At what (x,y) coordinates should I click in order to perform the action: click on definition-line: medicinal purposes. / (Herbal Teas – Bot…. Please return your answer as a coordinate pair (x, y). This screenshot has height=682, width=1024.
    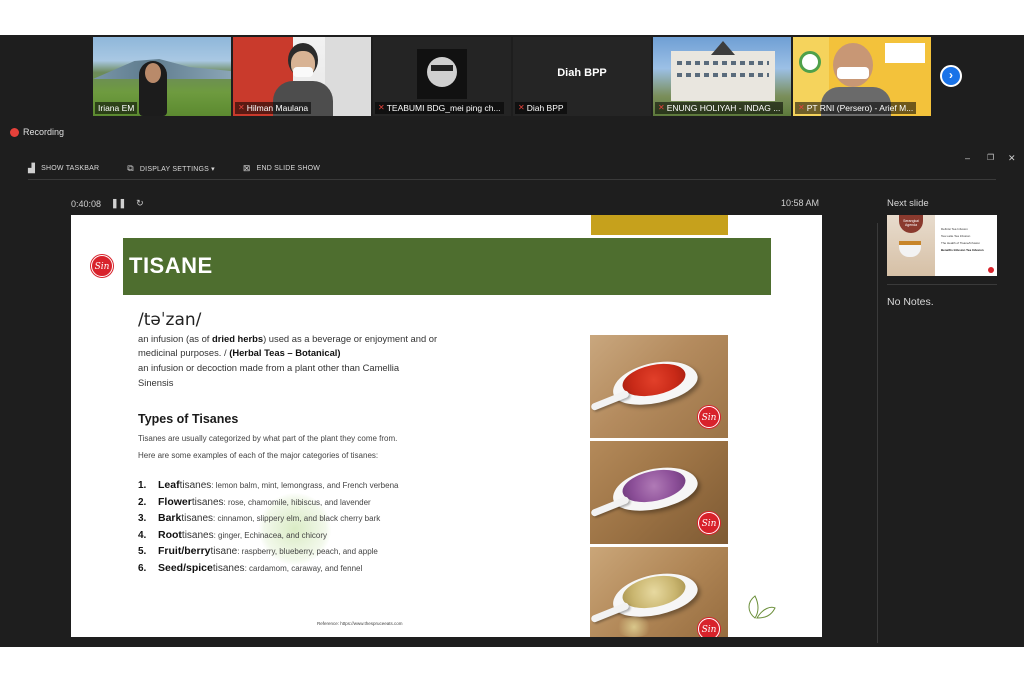
    Looking at the image, I should click on (239, 352).